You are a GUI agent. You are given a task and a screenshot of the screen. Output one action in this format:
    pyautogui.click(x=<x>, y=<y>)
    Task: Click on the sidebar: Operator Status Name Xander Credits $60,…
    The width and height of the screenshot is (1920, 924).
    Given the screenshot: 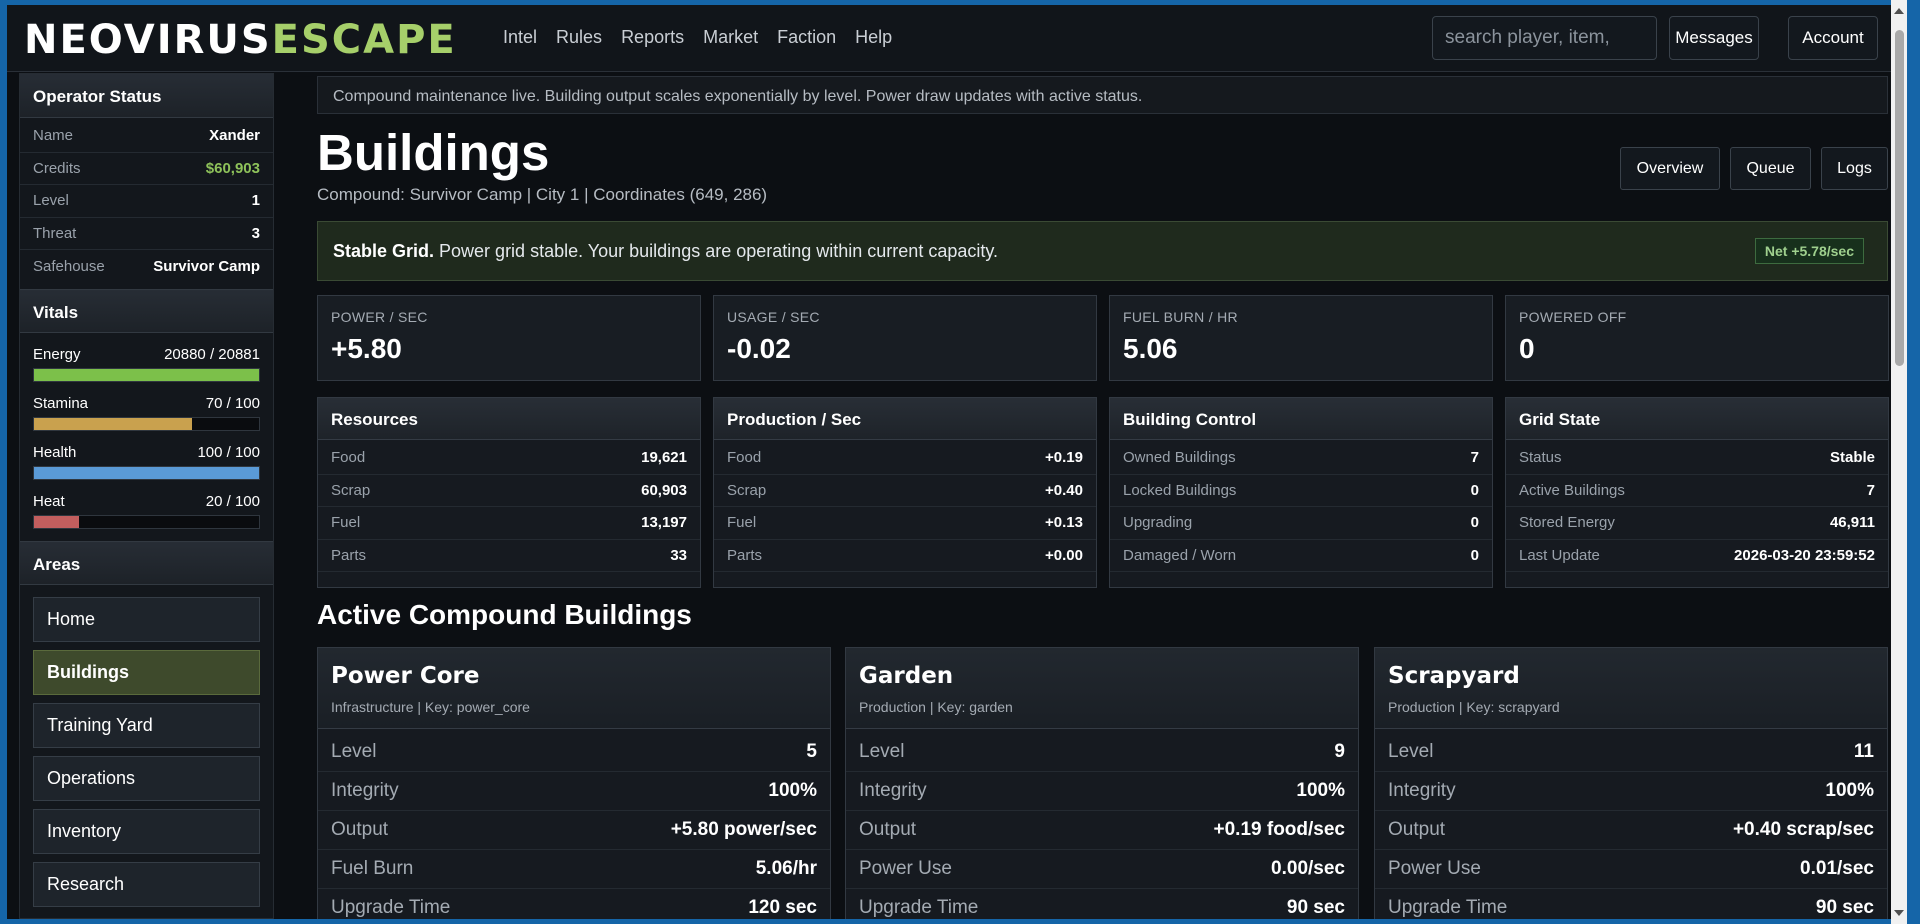 What is the action you would take?
    pyautogui.click(x=146, y=496)
    